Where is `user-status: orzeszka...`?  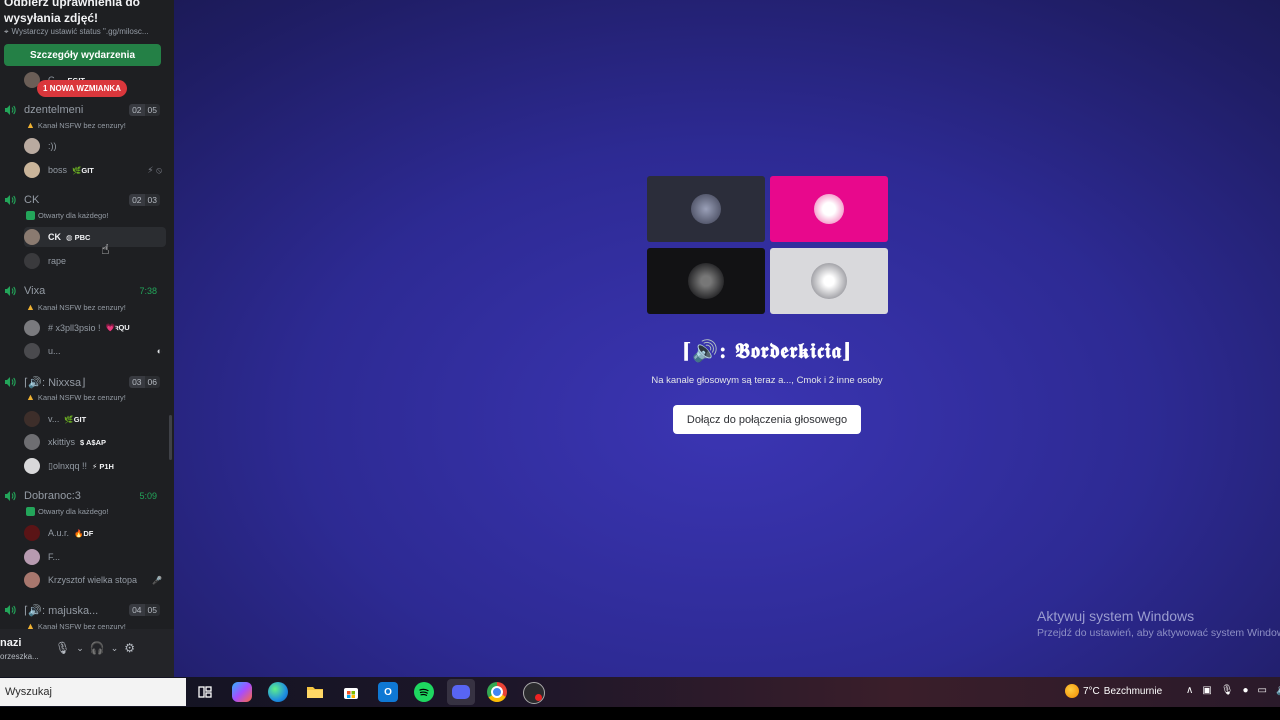 user-status: orzeszka... is located at coordinates (19, 656).